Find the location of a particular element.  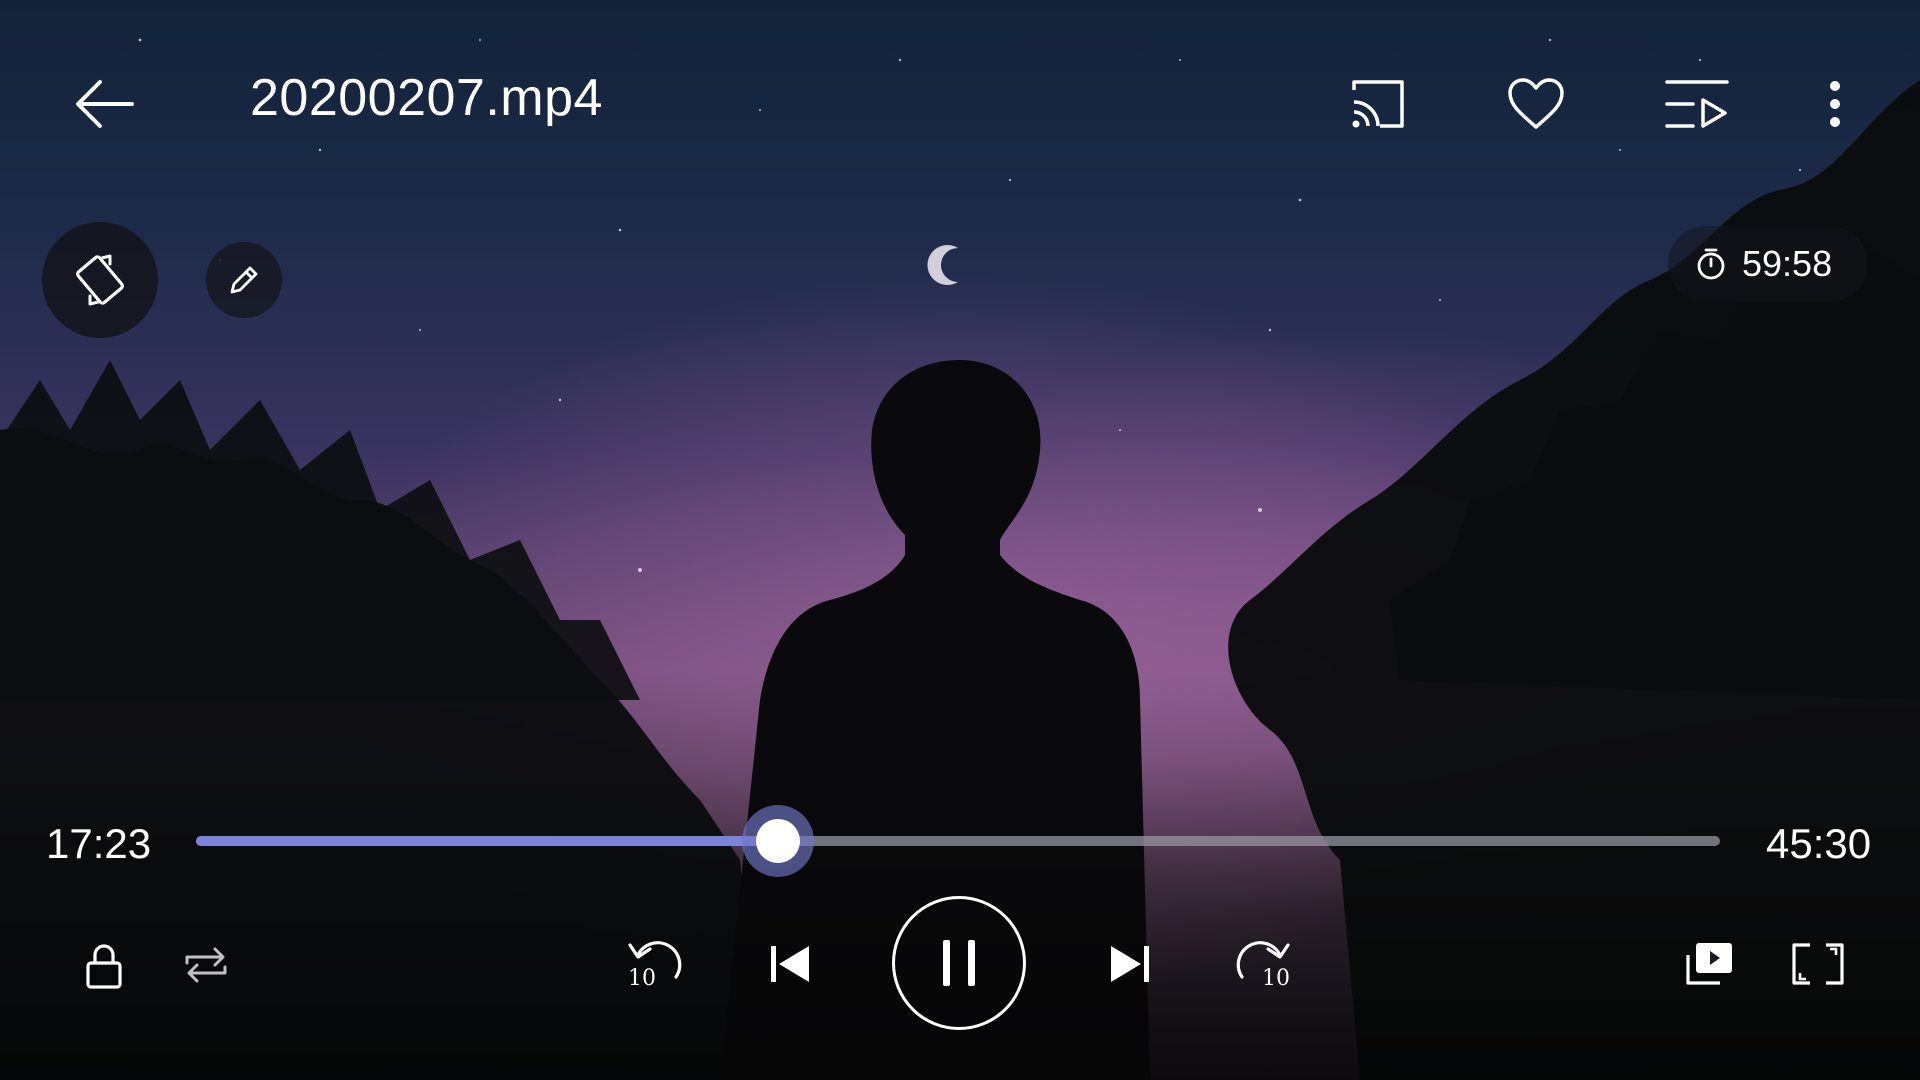

previous-button is located at coordinates (790, 964).